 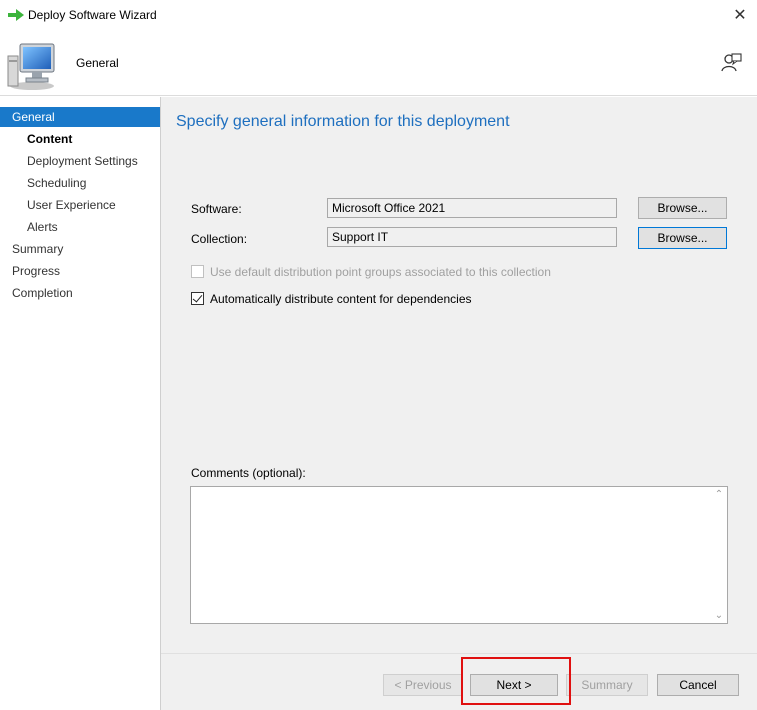 I want to click on nav-item-user-experience: User Experience, so click(x=80, y=205).